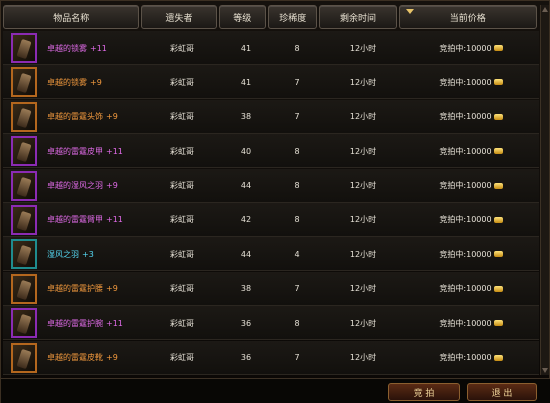 The image size is (550, 403). I want to click on list-scrollbar, so click(544, 190).